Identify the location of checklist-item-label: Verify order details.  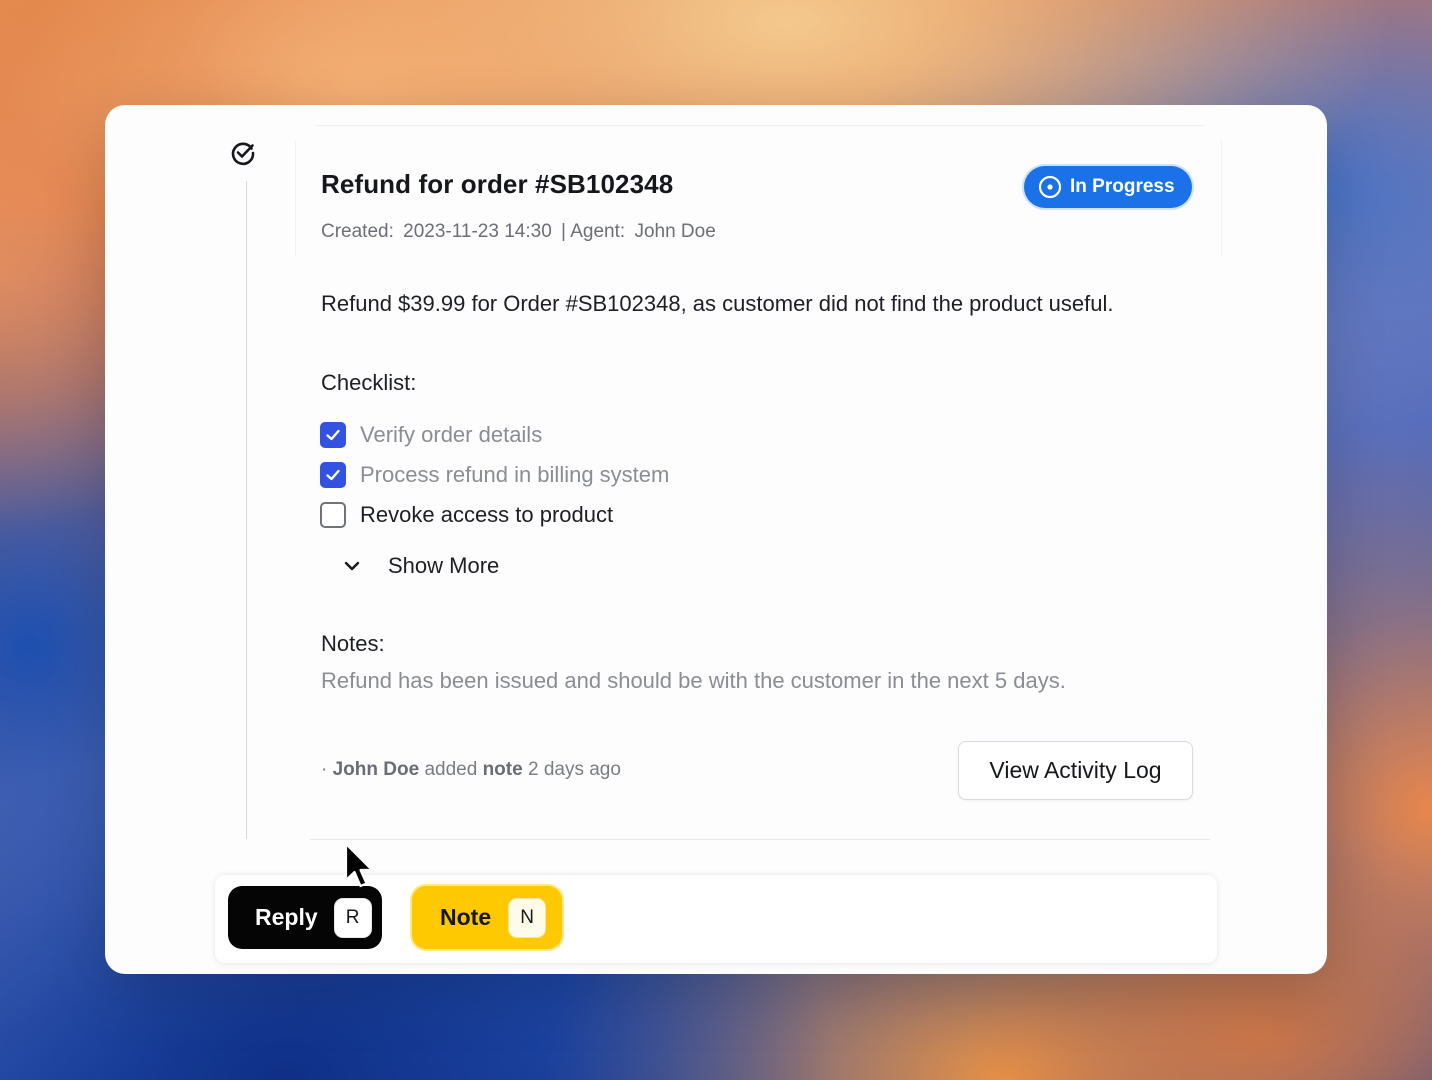
(451, 434).